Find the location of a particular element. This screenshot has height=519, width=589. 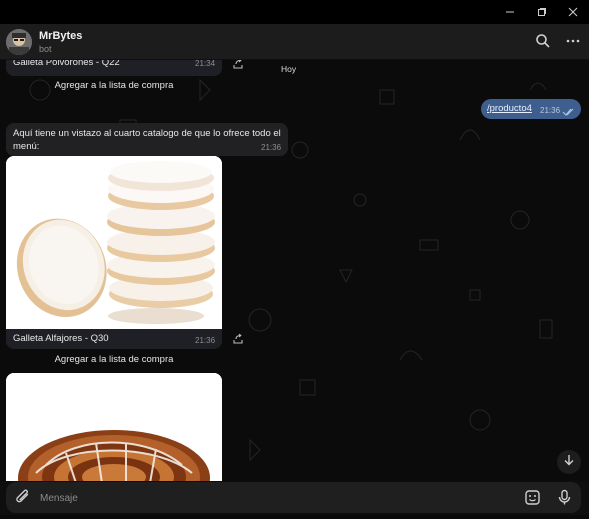

close-icon is located at coordinates (573, 12).